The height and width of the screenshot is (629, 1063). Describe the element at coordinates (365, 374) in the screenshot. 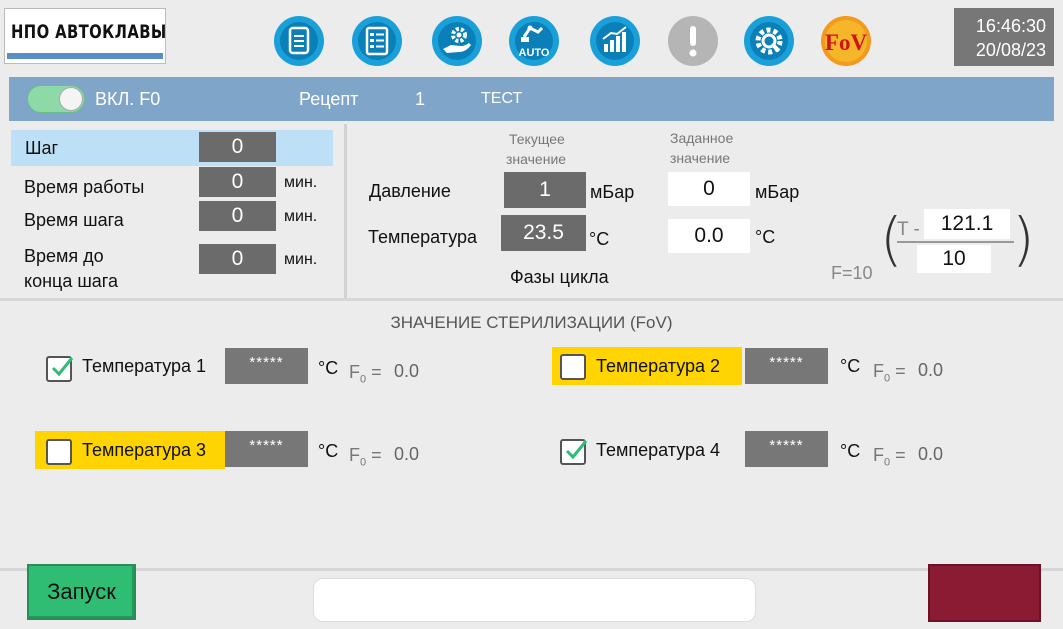

I see `sensor-1-f0-symbol: F0 =` at that location.